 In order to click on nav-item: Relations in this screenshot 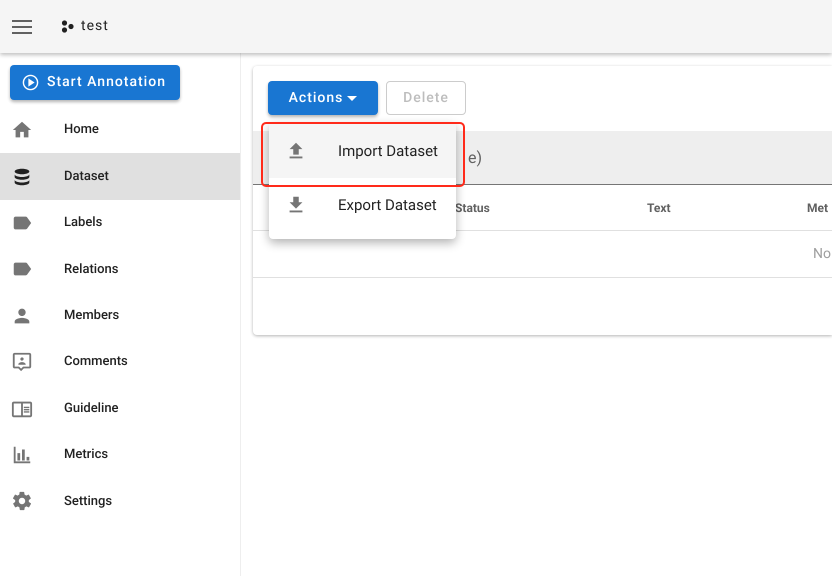, I will do `click(120, 269)`.